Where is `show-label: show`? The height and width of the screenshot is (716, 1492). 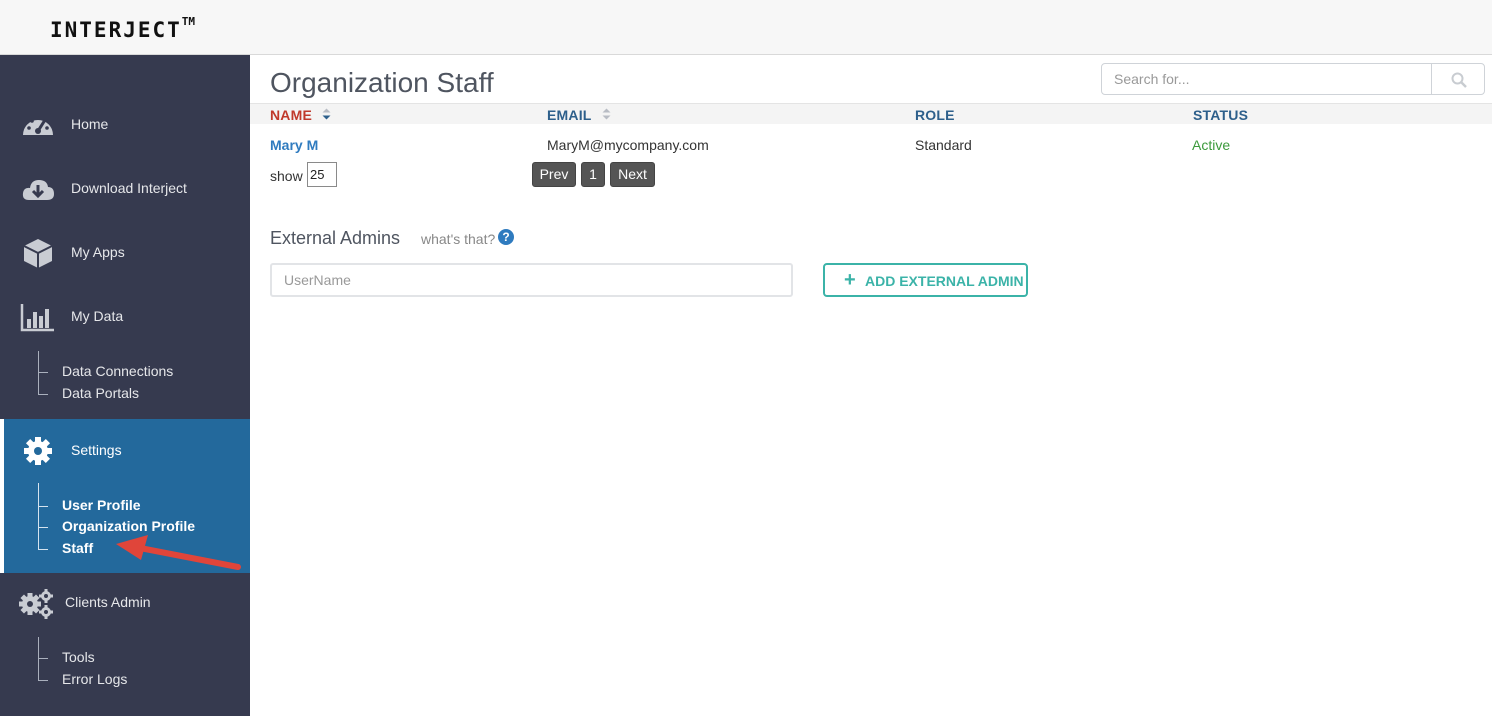 show-label: show is located at coordinates (286, 176).